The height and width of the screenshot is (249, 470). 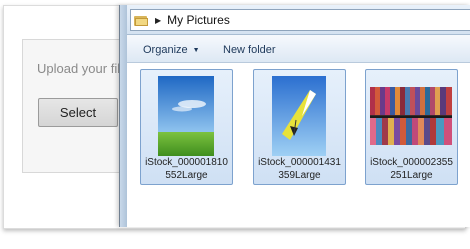 I want to click on select-button: Select, so click(x=78, y=112).